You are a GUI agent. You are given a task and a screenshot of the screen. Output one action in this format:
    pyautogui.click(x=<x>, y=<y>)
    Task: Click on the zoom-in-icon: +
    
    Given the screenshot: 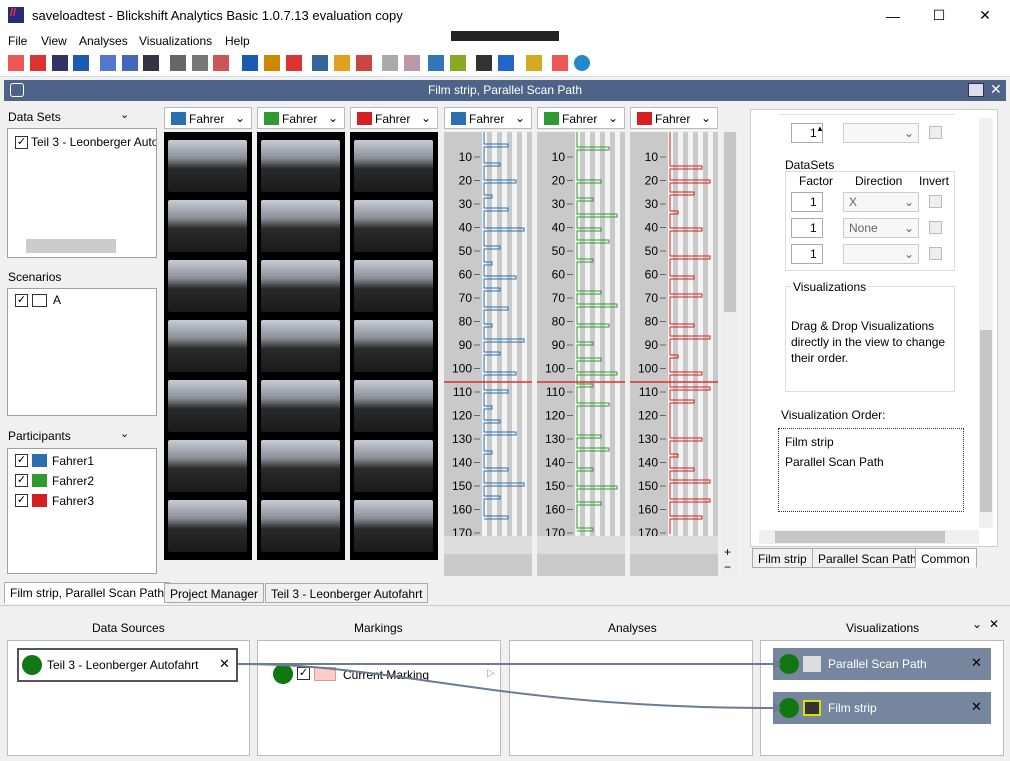 What is the action you would take?
    pyautogui.click(x=727, y=552)
    